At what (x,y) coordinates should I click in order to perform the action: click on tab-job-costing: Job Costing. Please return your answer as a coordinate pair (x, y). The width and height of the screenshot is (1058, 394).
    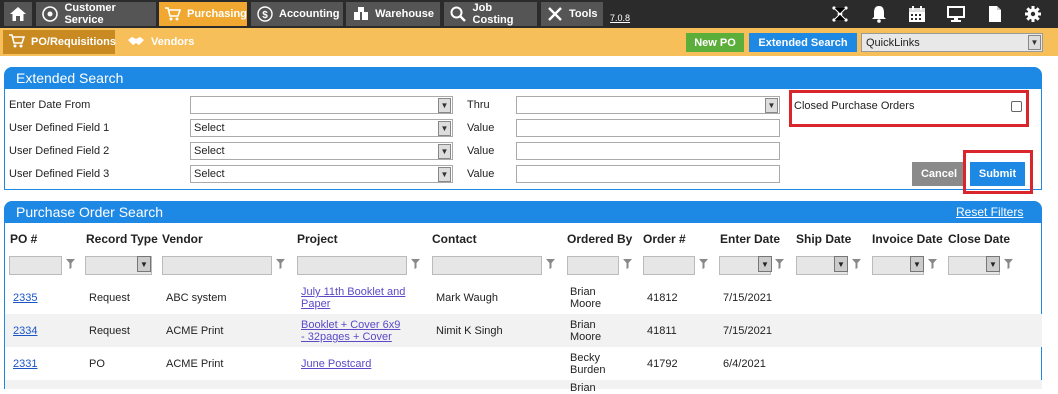
    Looking at the image, I should click on (490, 14).